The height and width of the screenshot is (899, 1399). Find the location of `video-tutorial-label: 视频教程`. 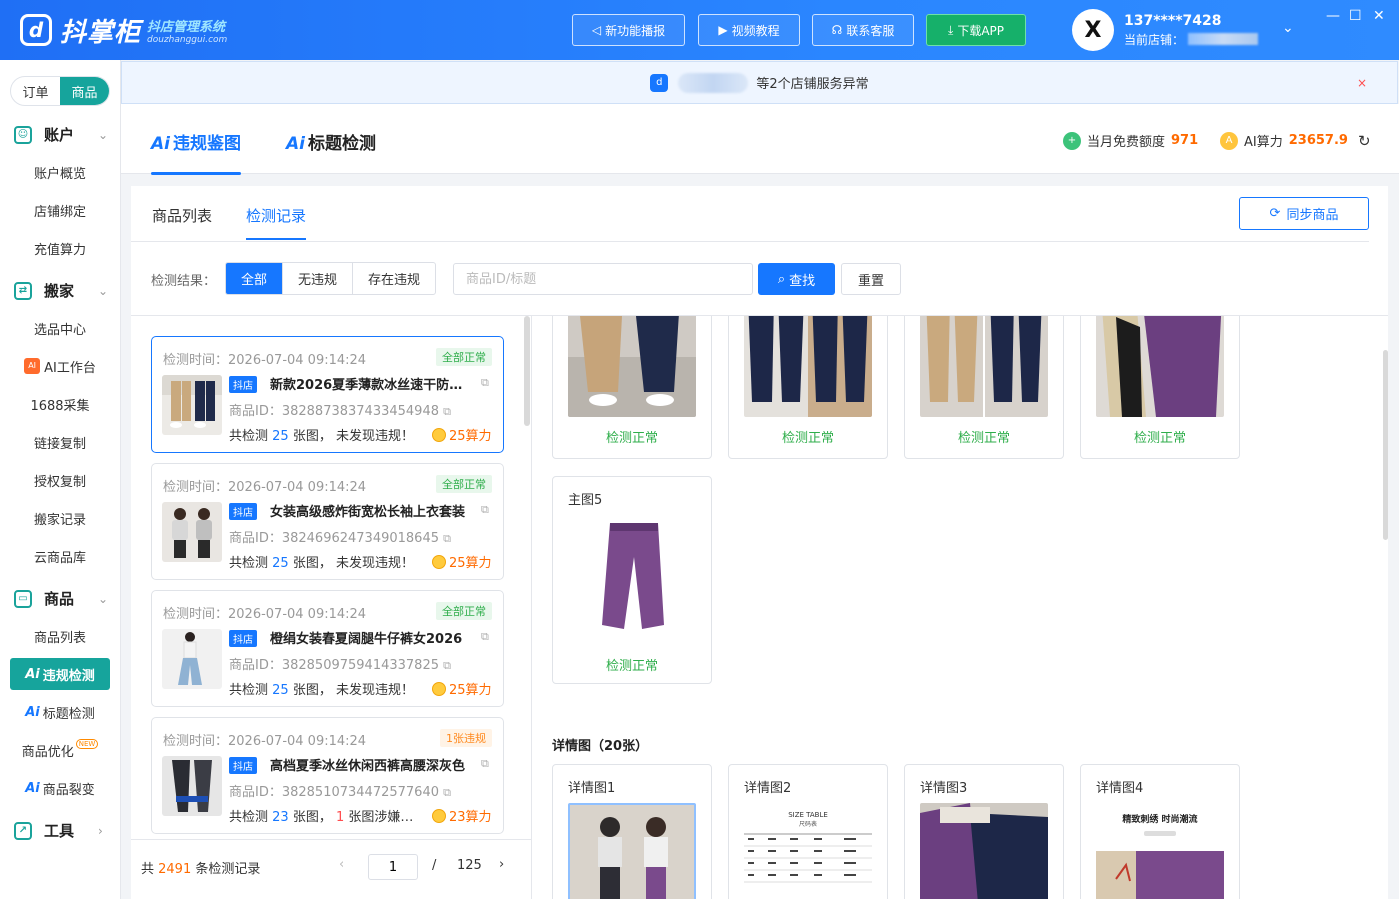

video-tutorial-label: 视频教程 is located at coordinates (755, 30).